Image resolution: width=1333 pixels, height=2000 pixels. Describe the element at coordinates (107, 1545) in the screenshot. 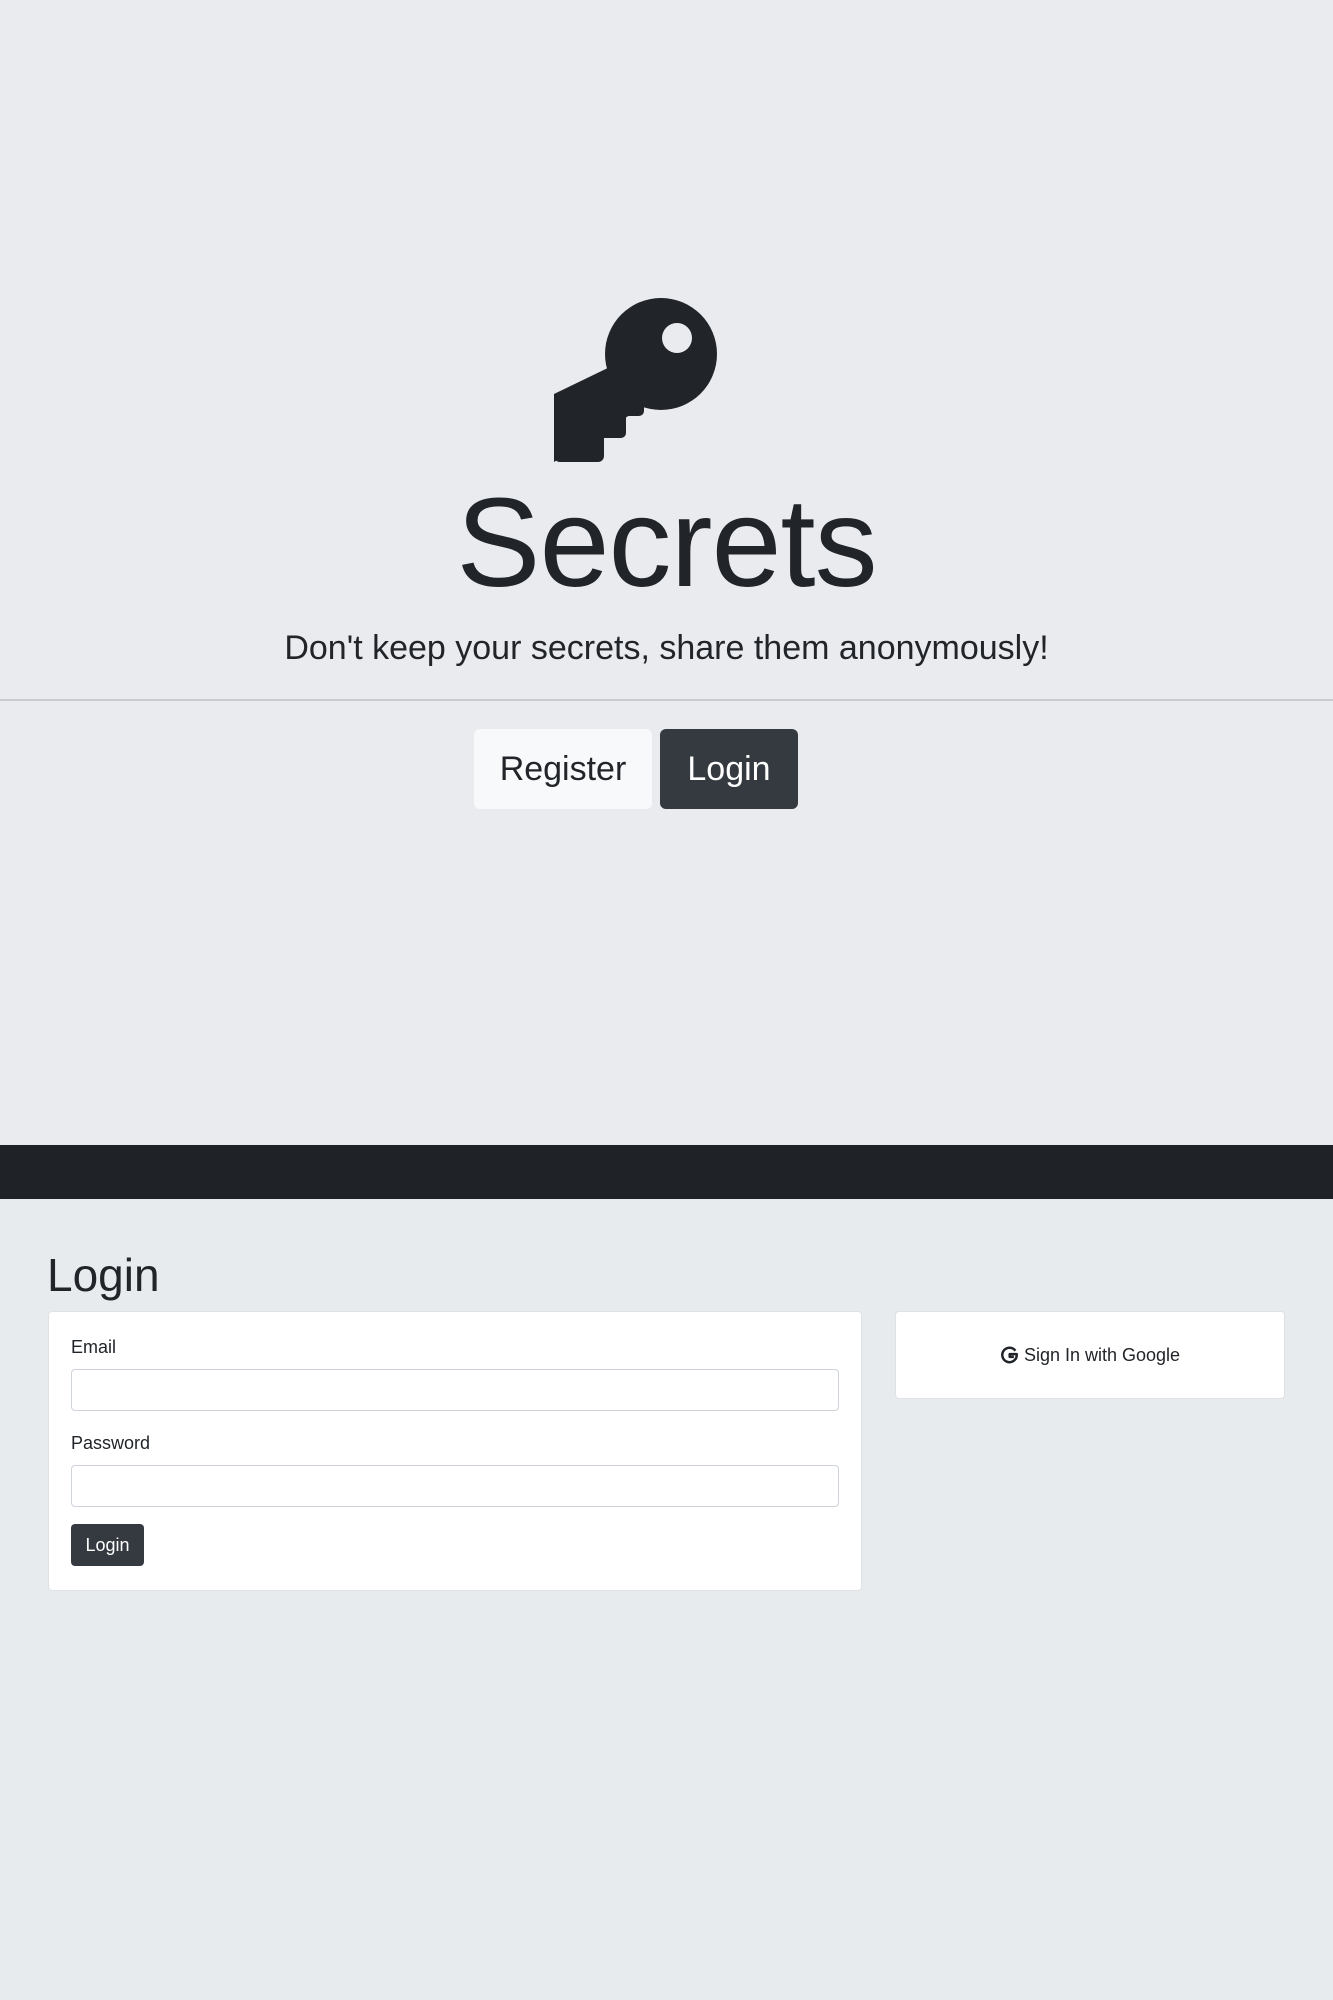

I see `login-submit-button: Login` at that location.